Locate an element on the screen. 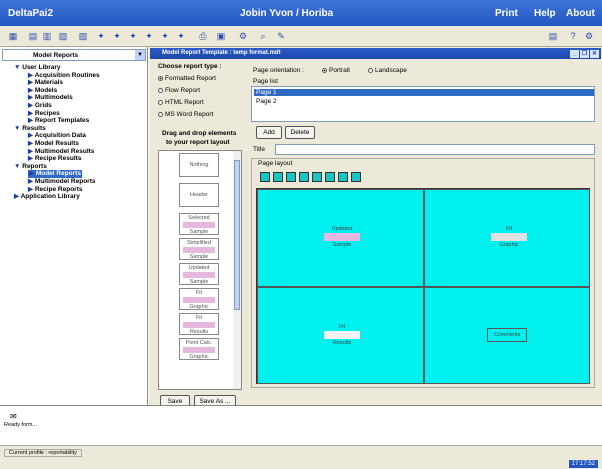 The height and width of the screenshot is (469, 602). layout-cell: Updated Sample is located at coordinates (340, 238).